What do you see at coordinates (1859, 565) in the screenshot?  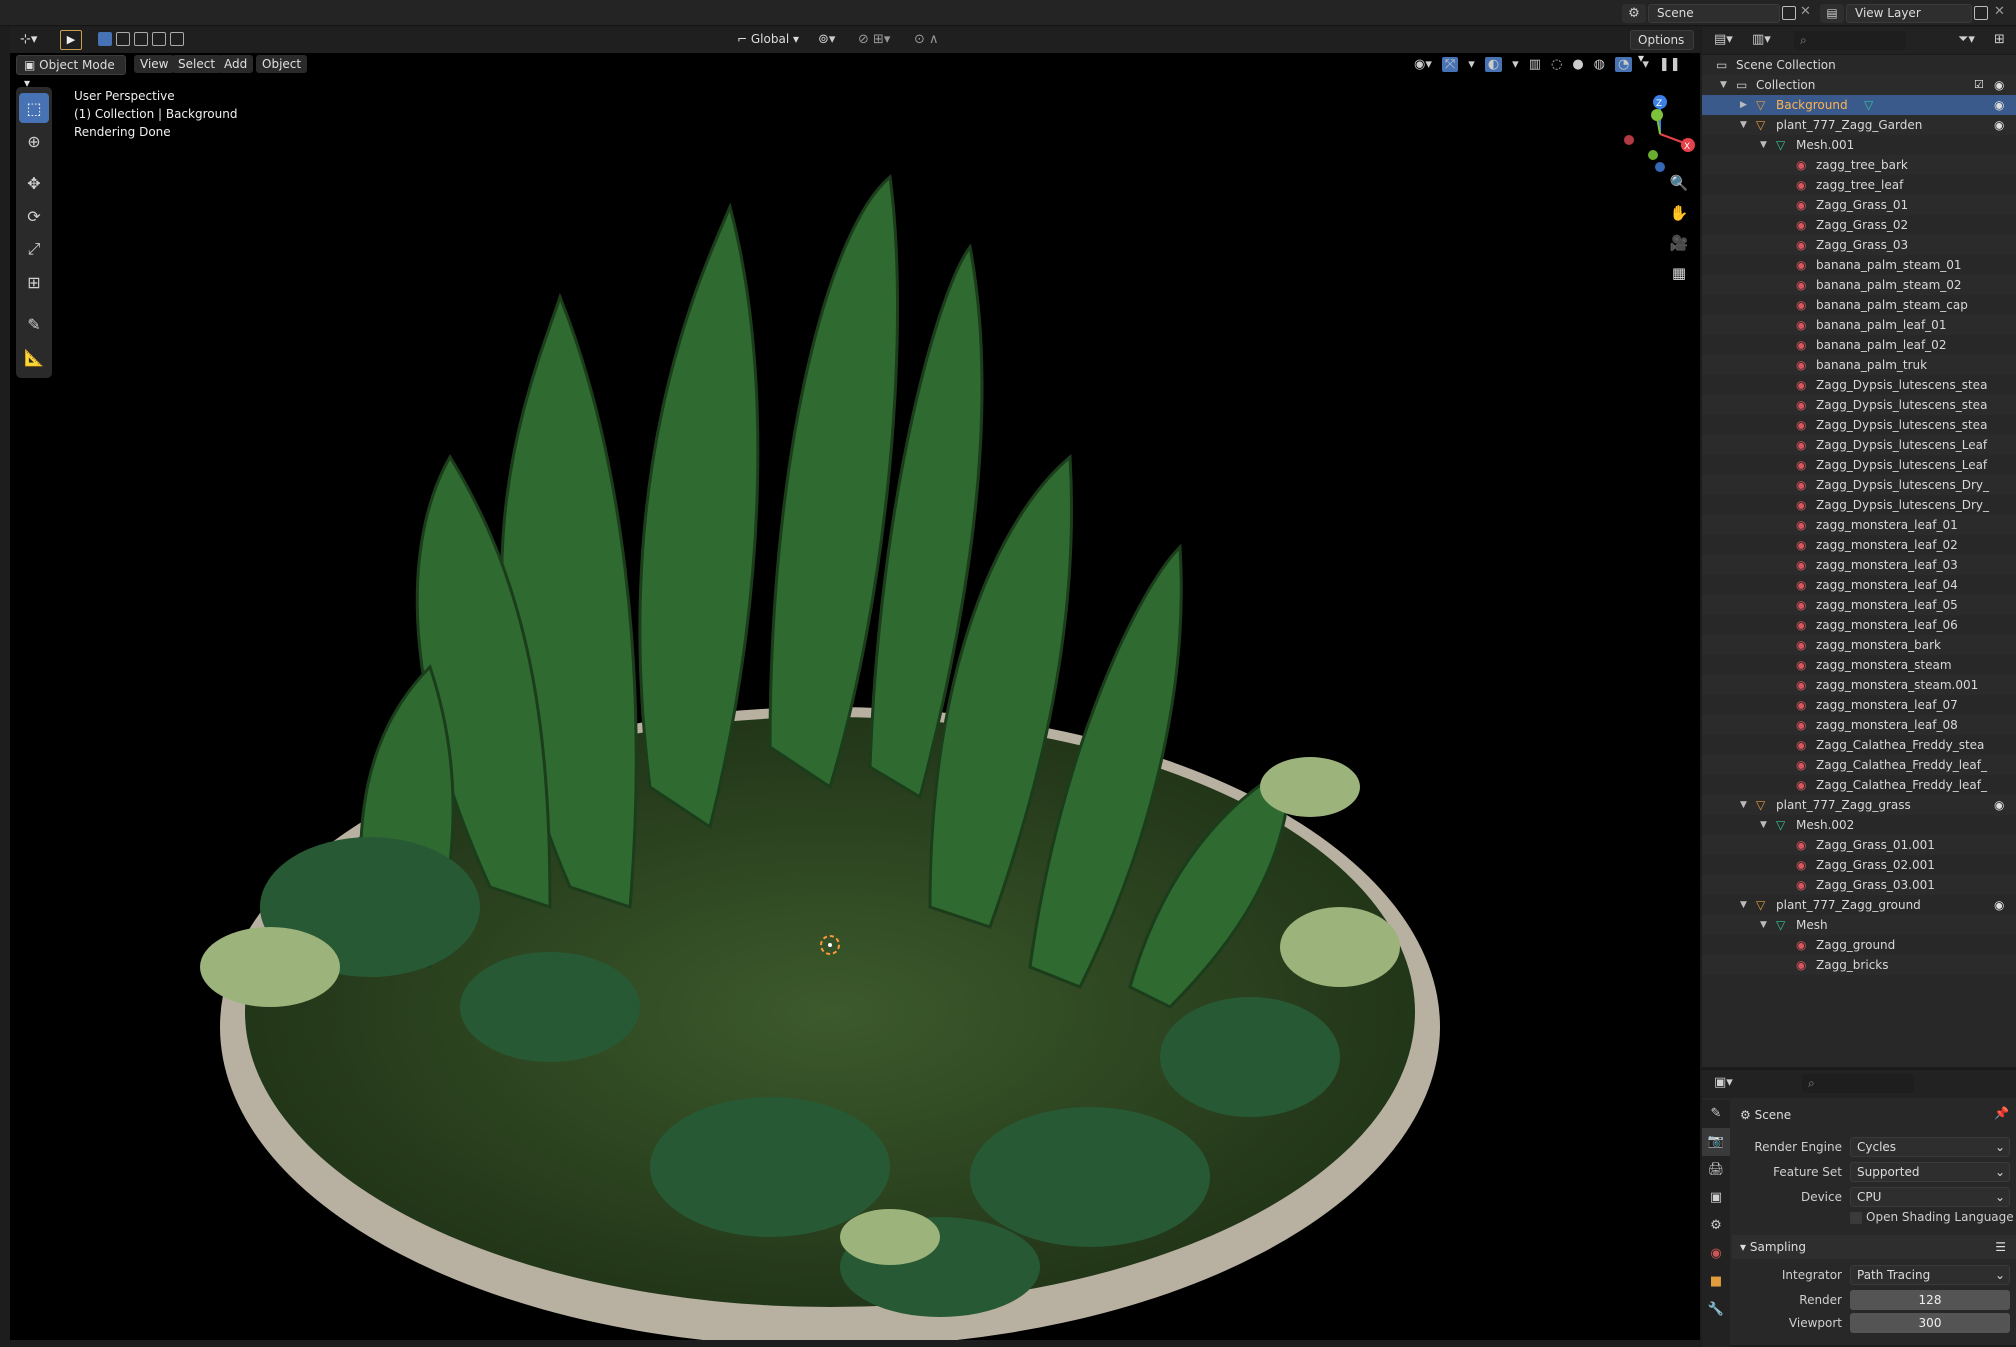 I see `outliner-row: ◉ zagg_monstera_leaf_03` at bounding box center [1859, 565].